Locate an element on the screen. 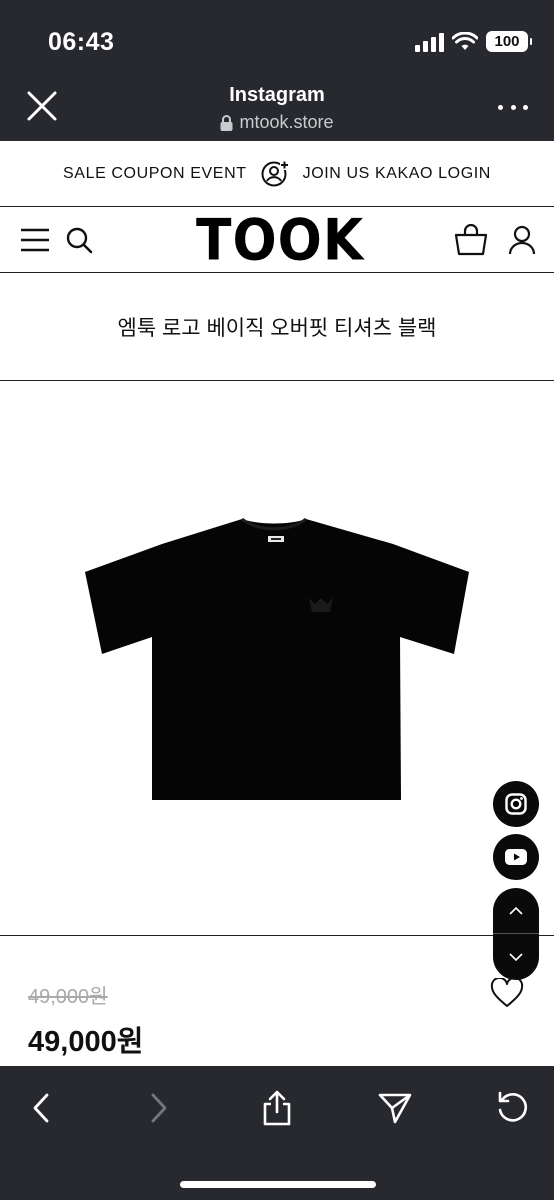 Image resolution: width=554 pixels, height=1200 pixels. sale-price: 49,000원 is located at coordinates (86, 1042).